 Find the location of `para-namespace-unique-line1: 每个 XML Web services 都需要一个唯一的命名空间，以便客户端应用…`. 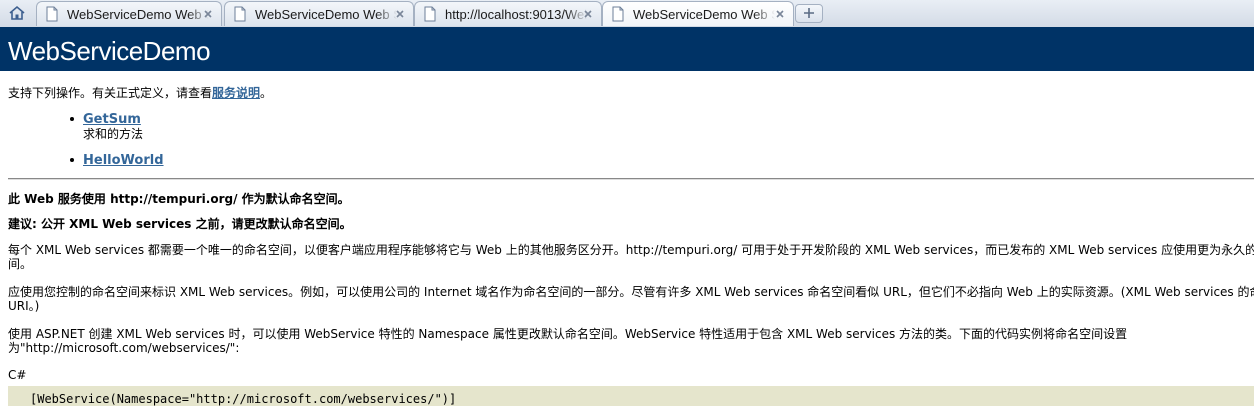

para-namespace-unique-line1: 每个 XML Web services 都需要一个唯一的命名空间，以便客户端应用… is located at coordinates (631, 250).